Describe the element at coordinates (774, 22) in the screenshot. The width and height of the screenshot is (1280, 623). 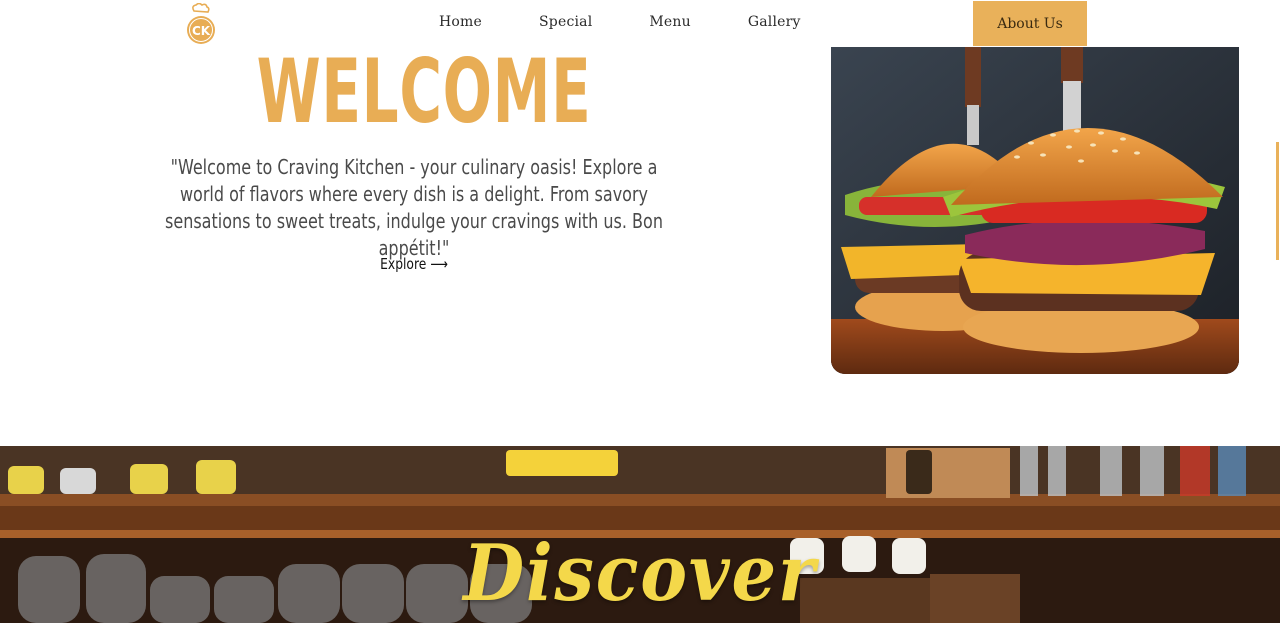
I see `nav-gallery: Gallery` at that location.